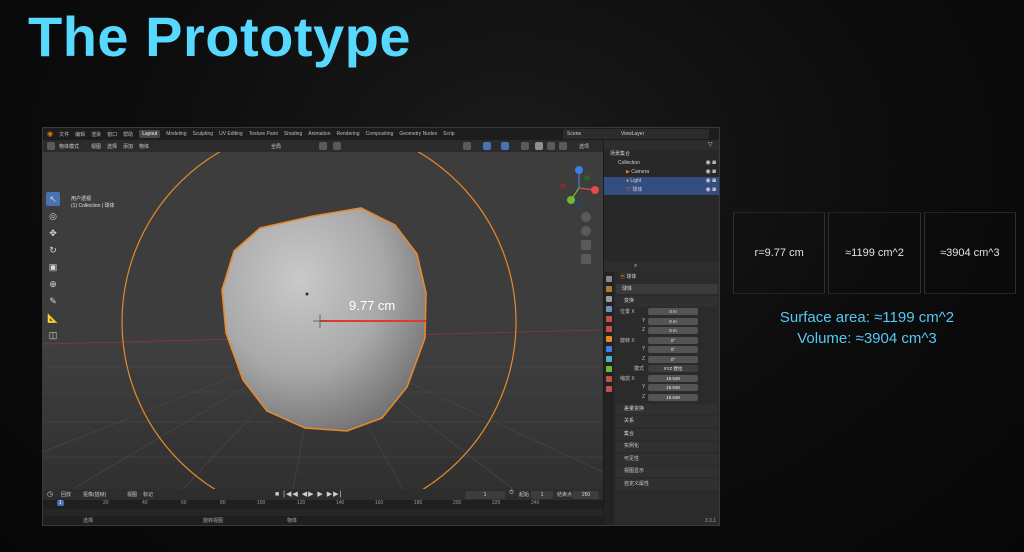 Image resolution: width=1024 pixels, height=552 pixels. I want to click on custom-properties-section: 自定义属性, so click(667, 484).